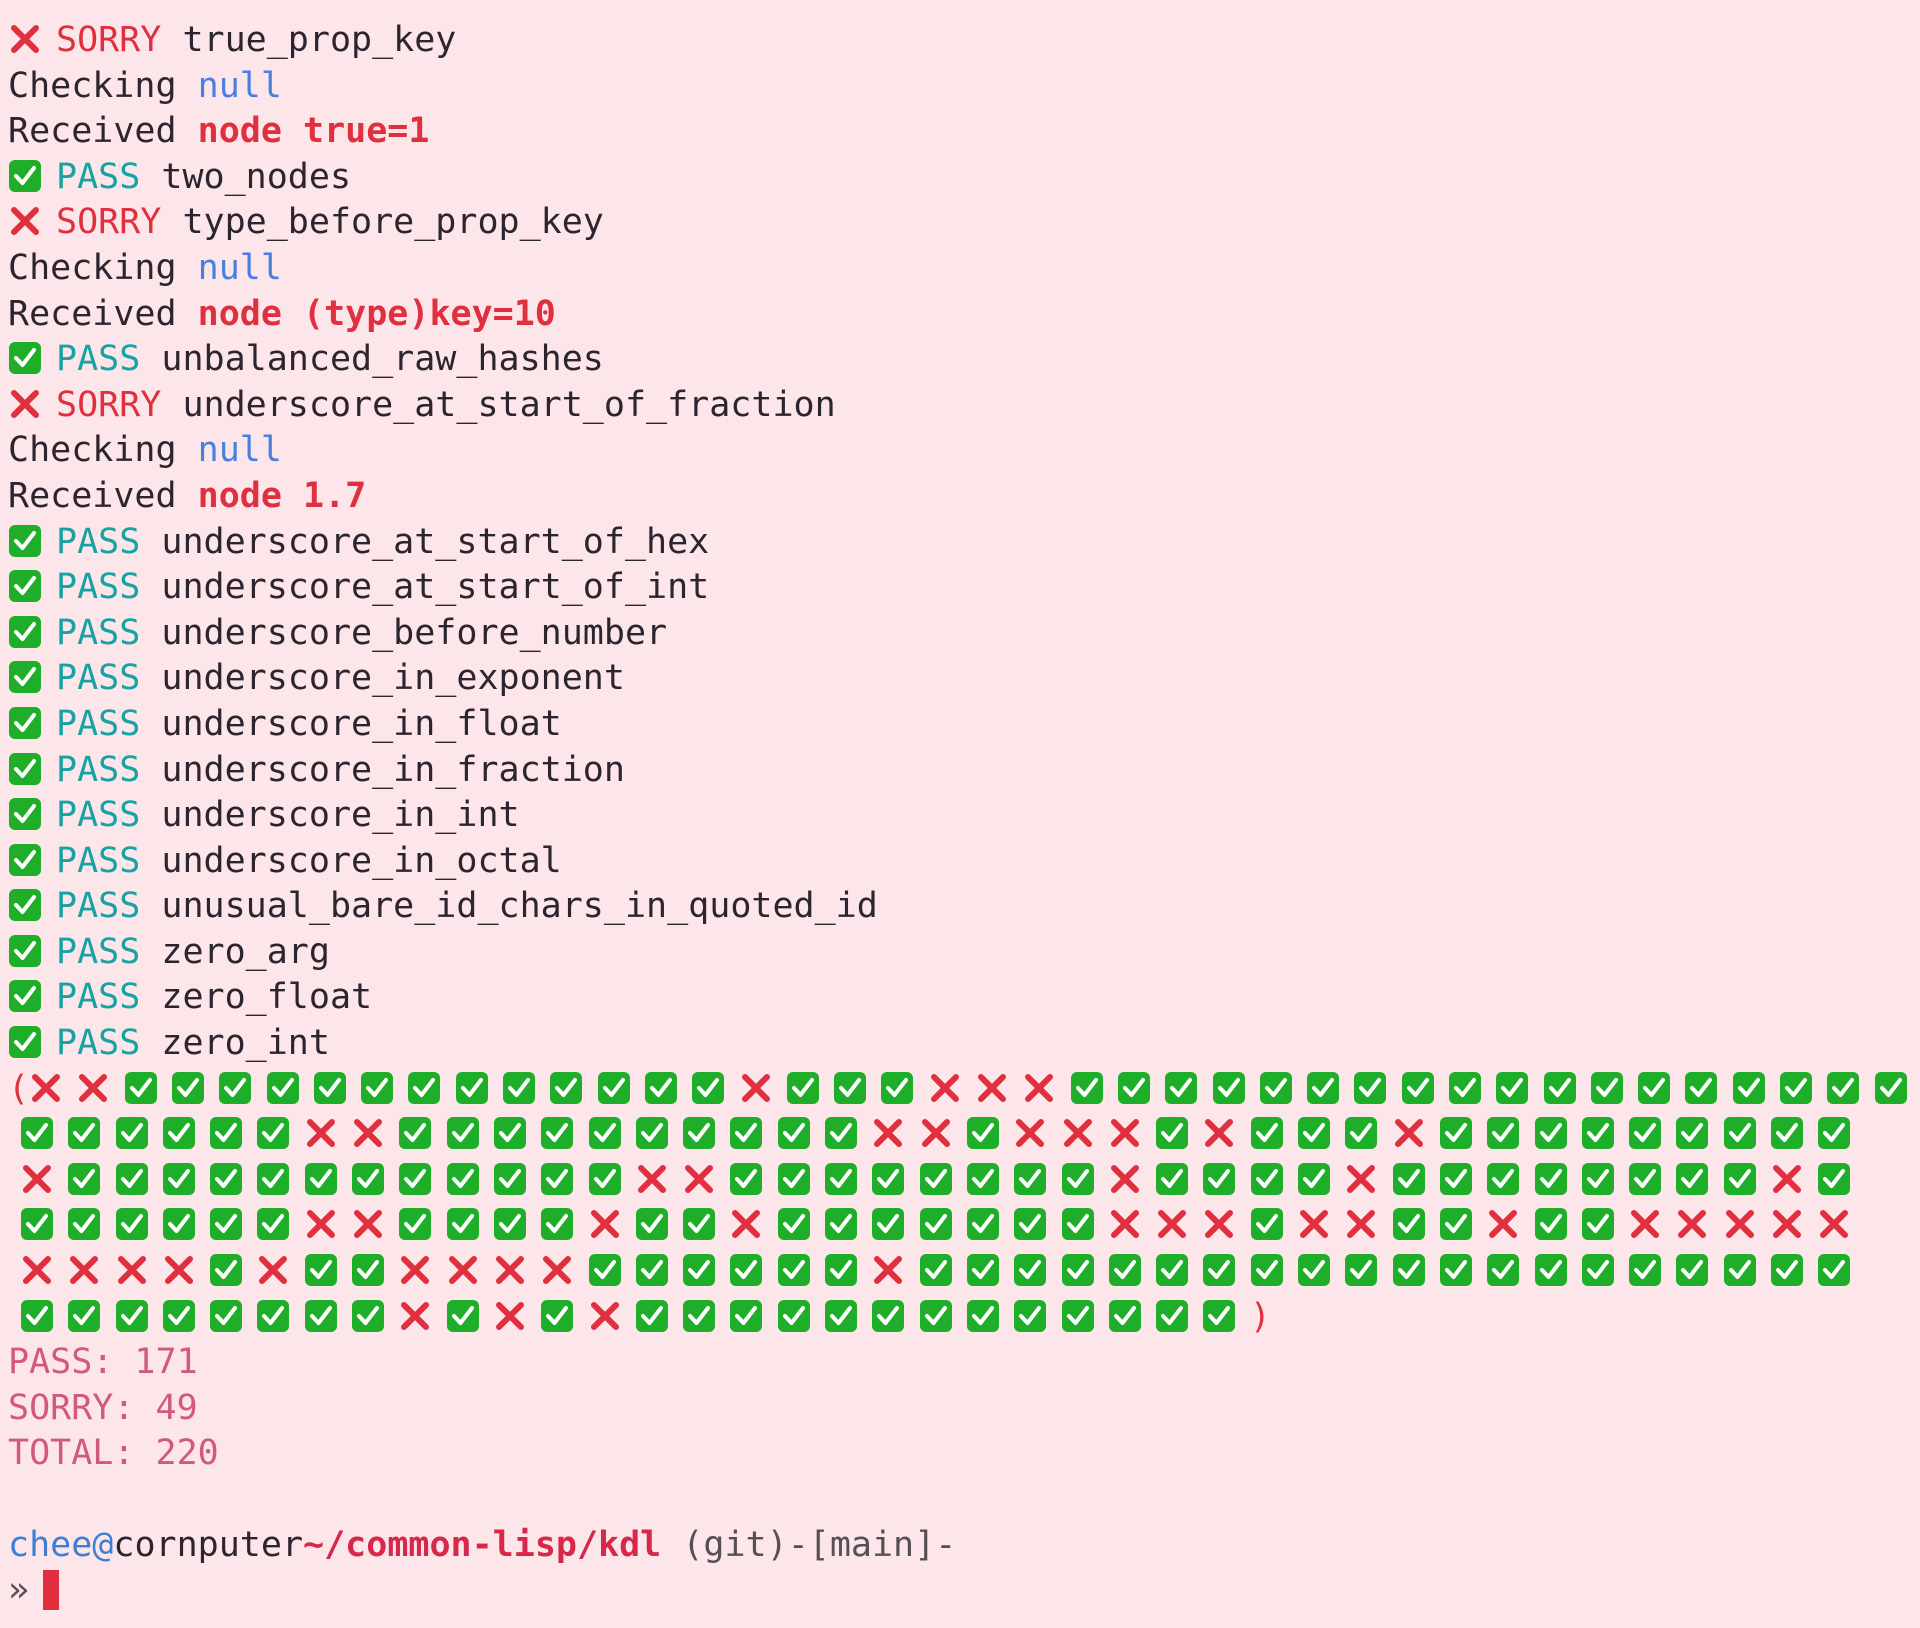  Describe the element at coordinates (239, 450) in the screenshot. I see `expected-value: null` at that location.